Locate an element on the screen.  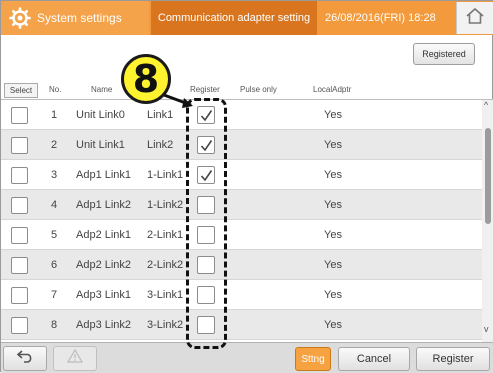
callout-highlight-box is located at coordinates (206, 223).